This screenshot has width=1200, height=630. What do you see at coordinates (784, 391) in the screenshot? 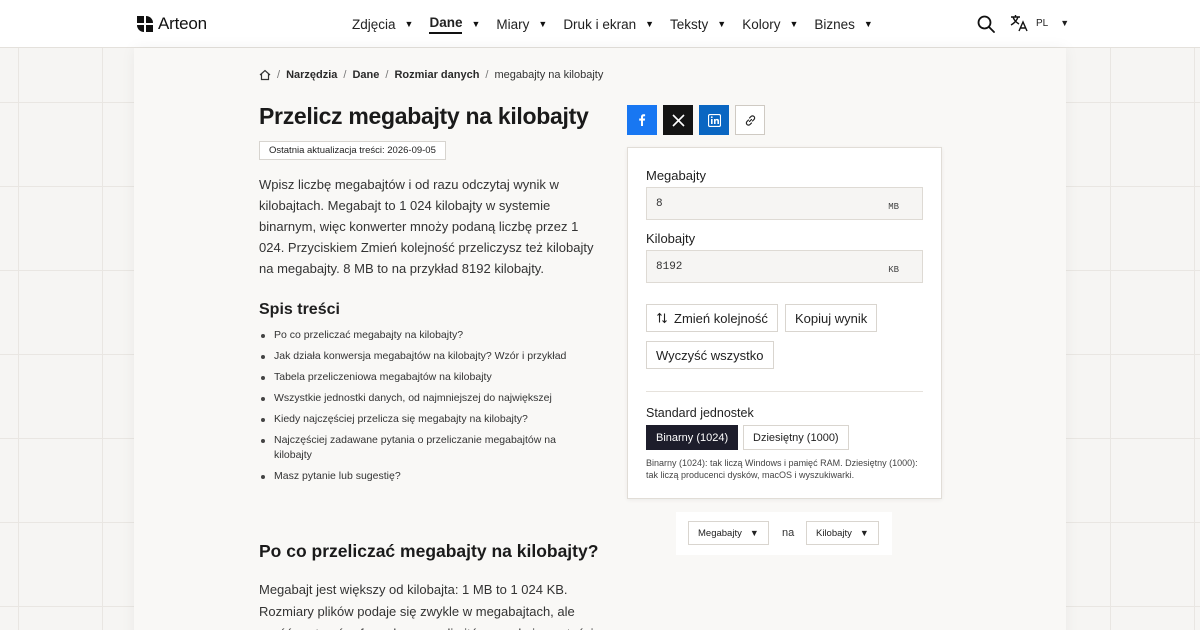
I see `divider` at bounding box center [784, 391].